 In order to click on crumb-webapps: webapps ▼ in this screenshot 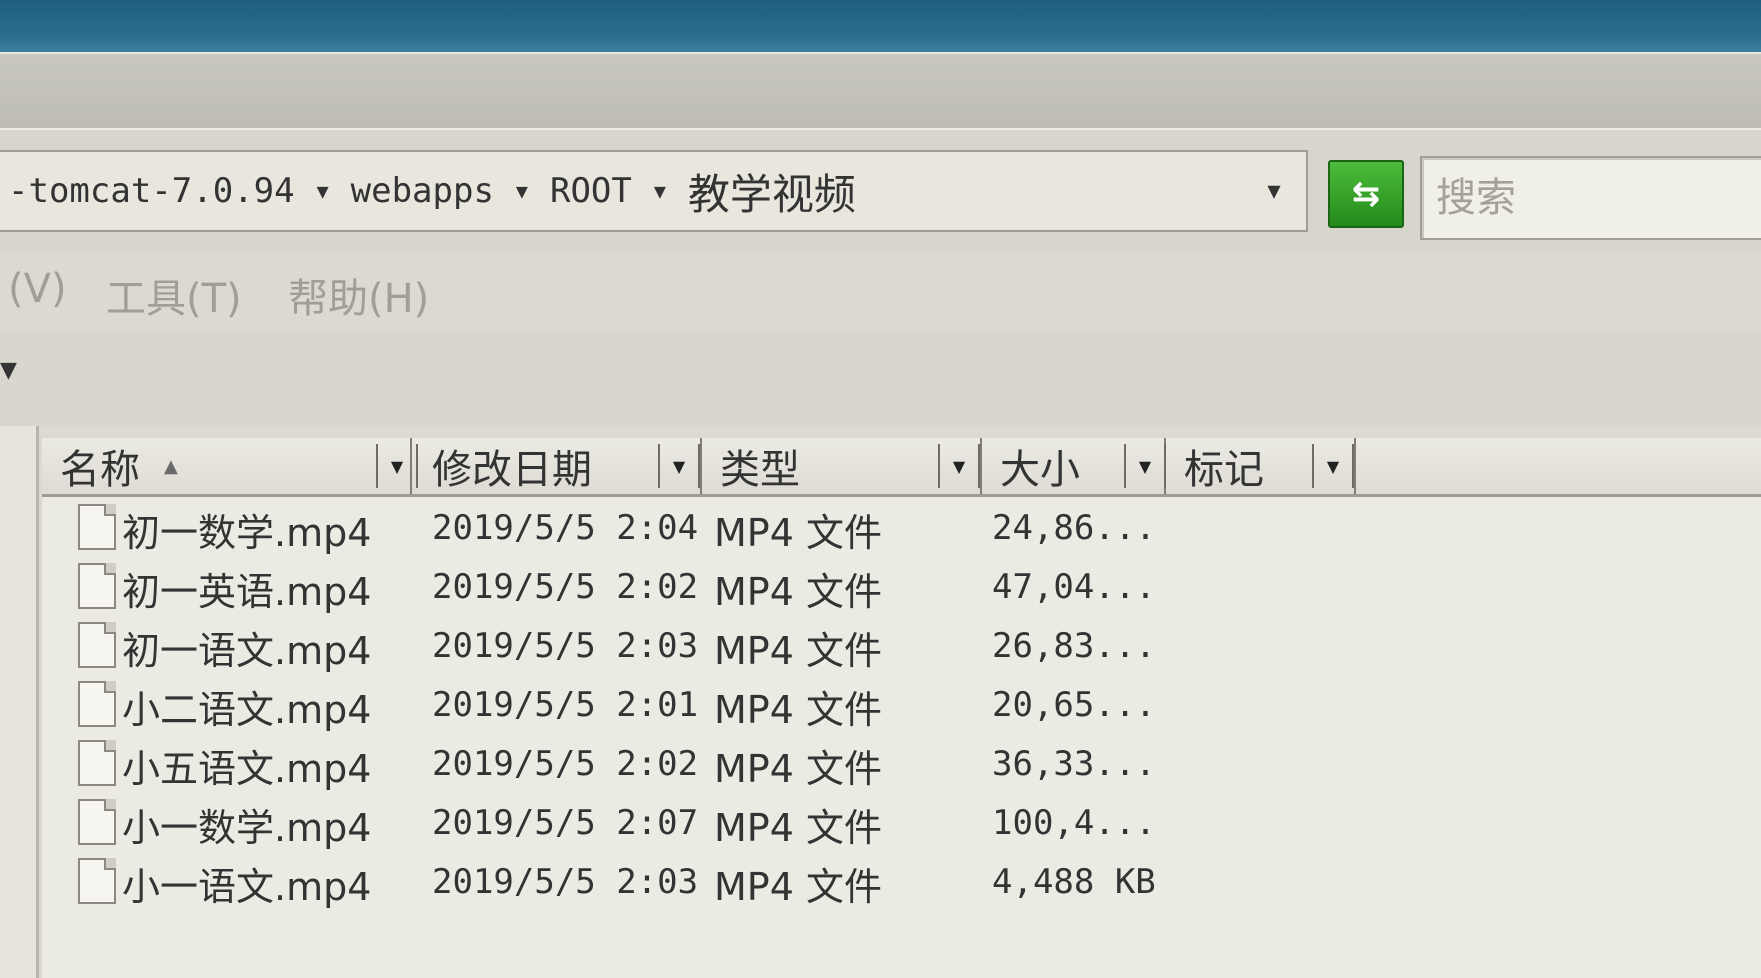, I will do `click(442, 191)`.